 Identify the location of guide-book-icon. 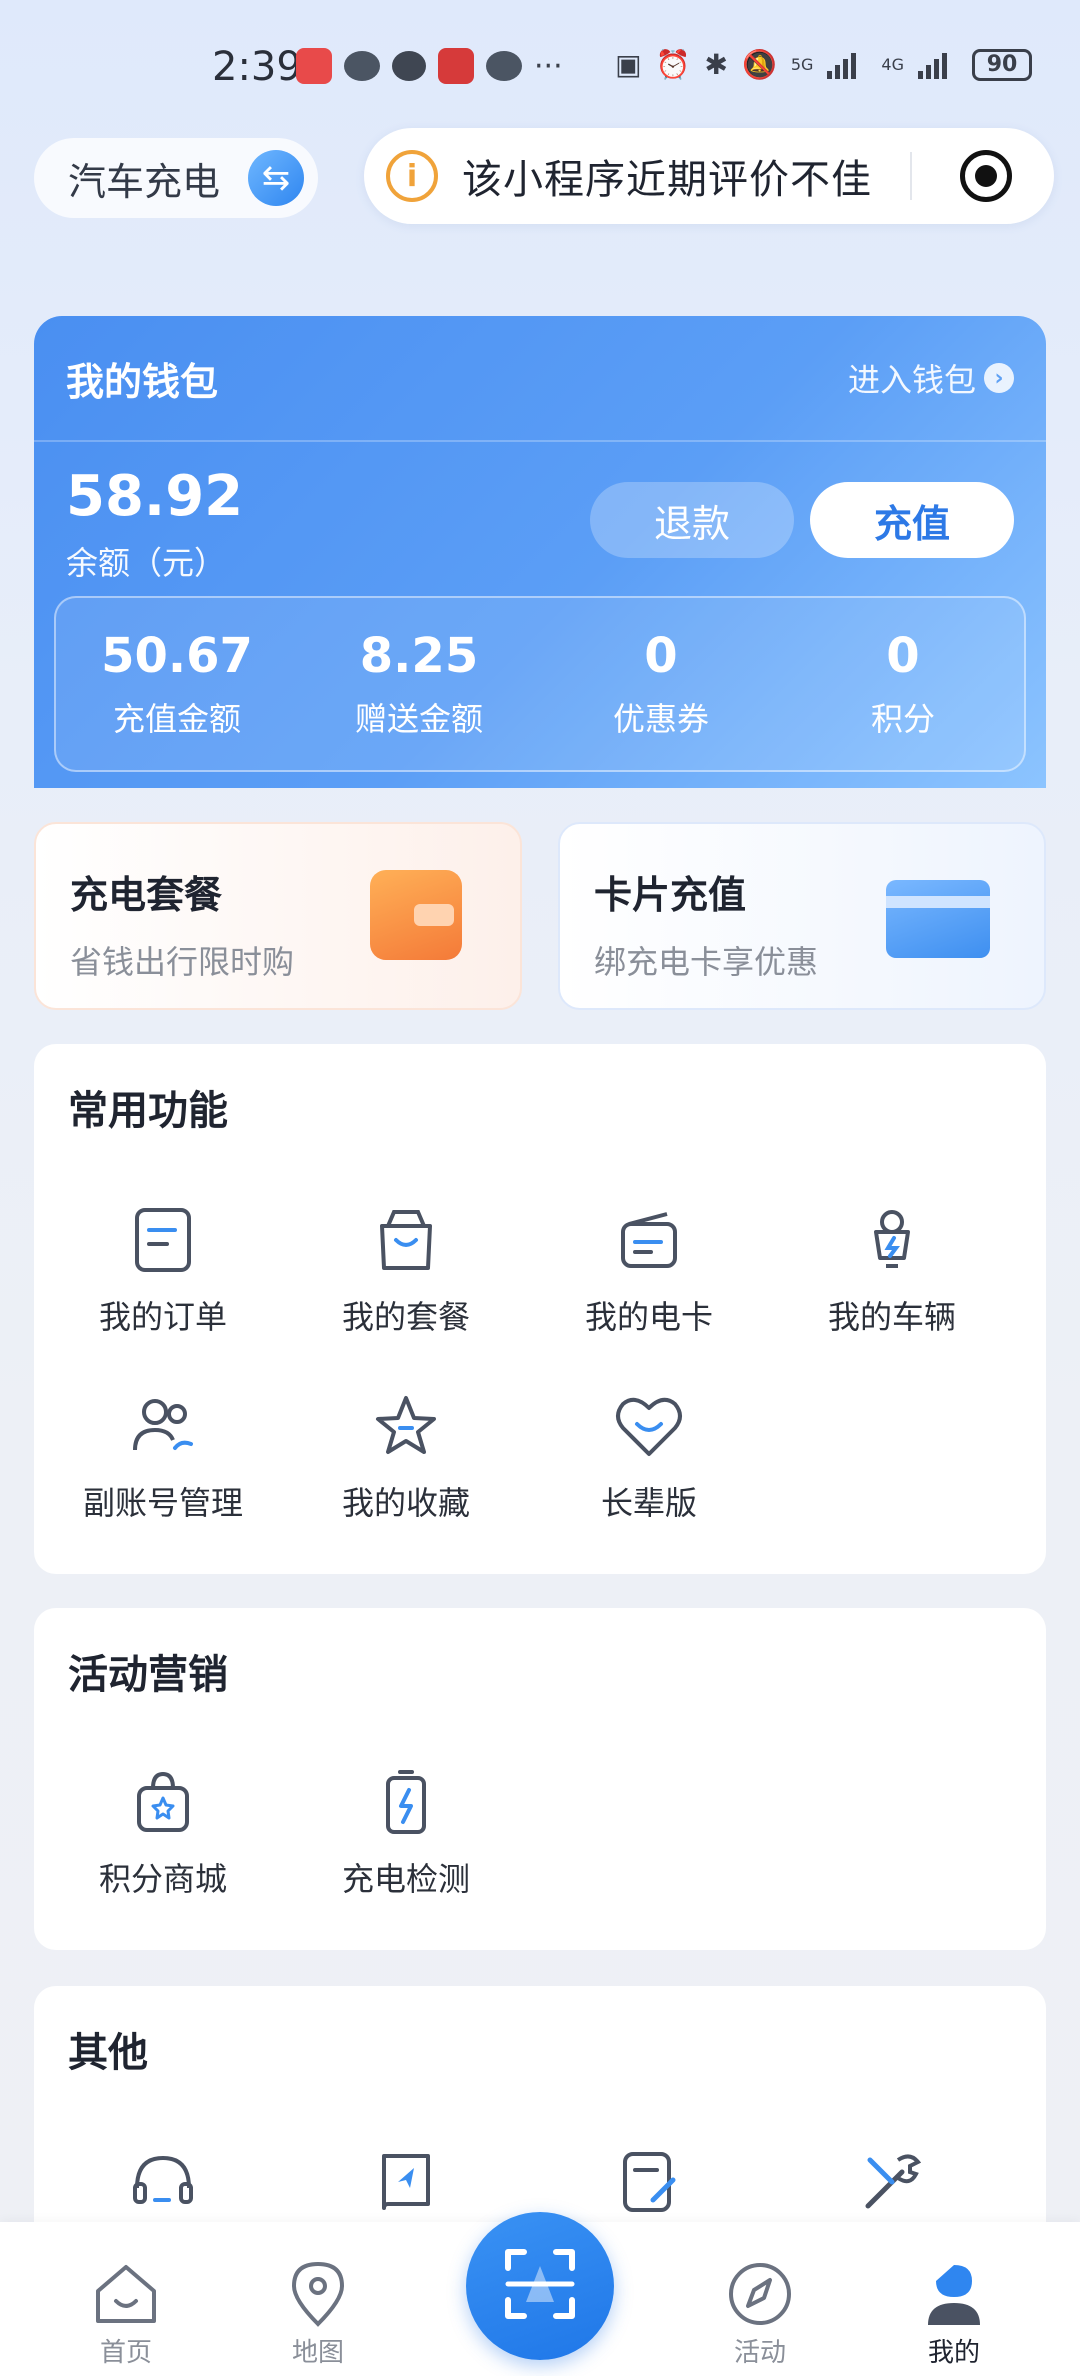
(406, 2182).